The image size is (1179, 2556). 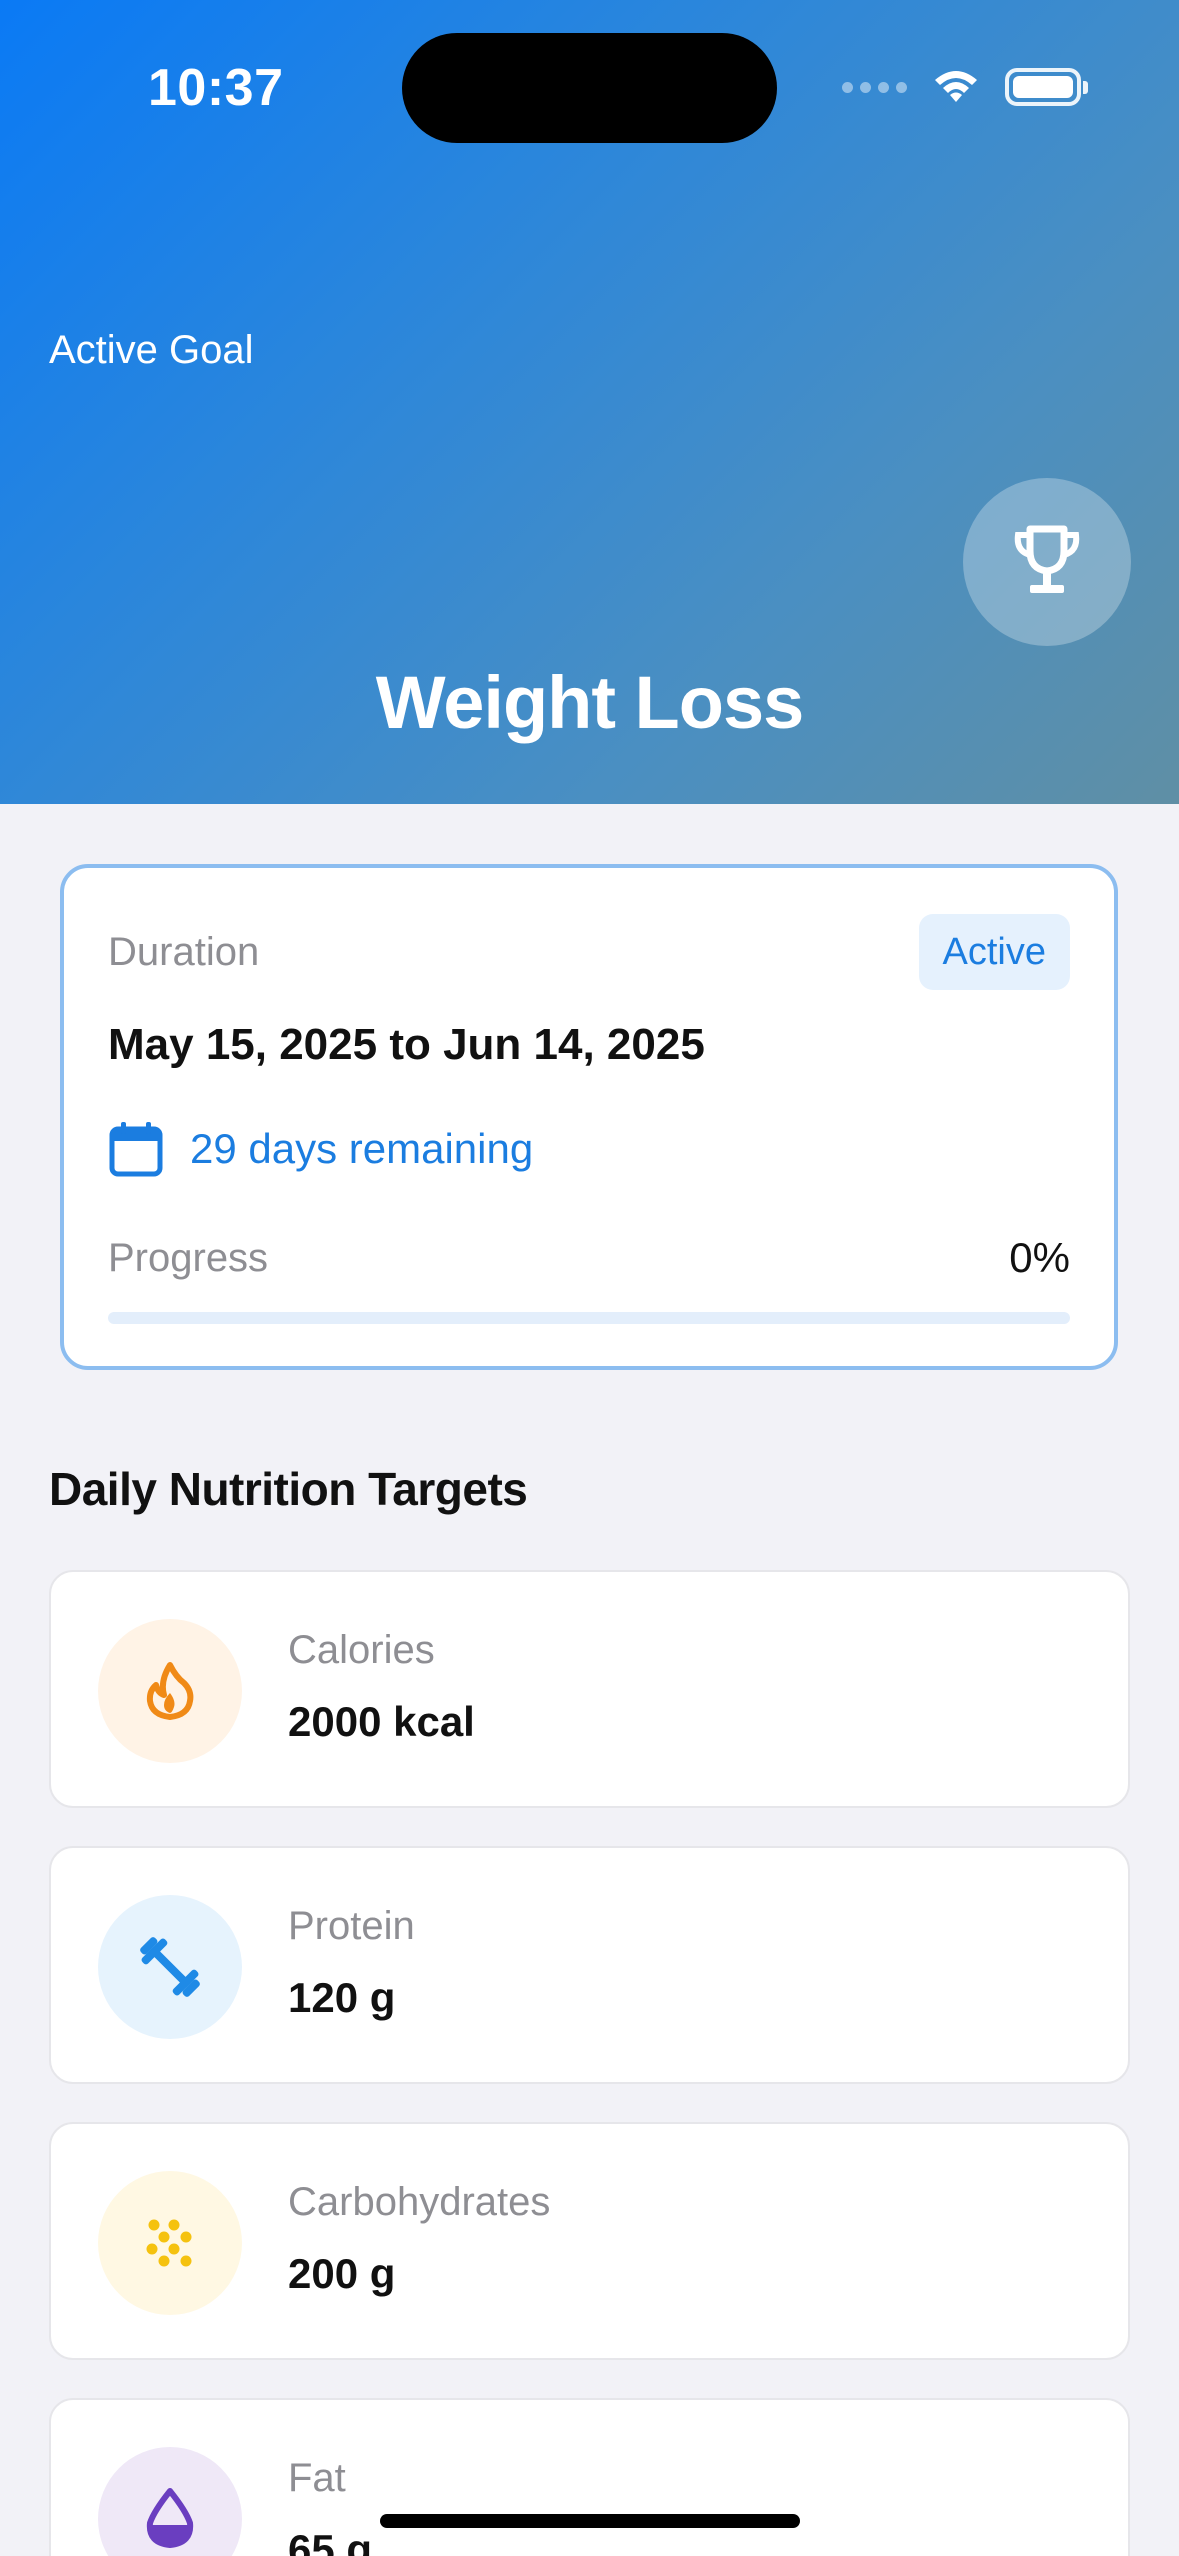 What do you see at coordinates (589, 2241) in the screenshot?
I see `nutrition-card-carbohydrates: Carbohydrates 200 g` at bounding box center [589, 2241].